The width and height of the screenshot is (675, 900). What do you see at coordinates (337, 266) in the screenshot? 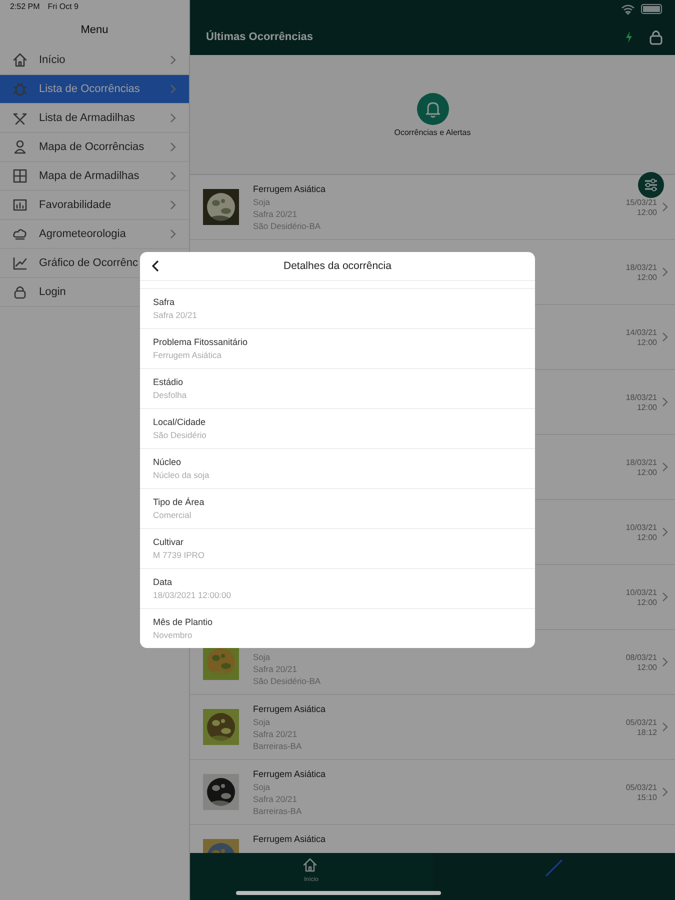
I see `dialog-title: Detalhes da ocorrência` at bounding box center [337, 266].